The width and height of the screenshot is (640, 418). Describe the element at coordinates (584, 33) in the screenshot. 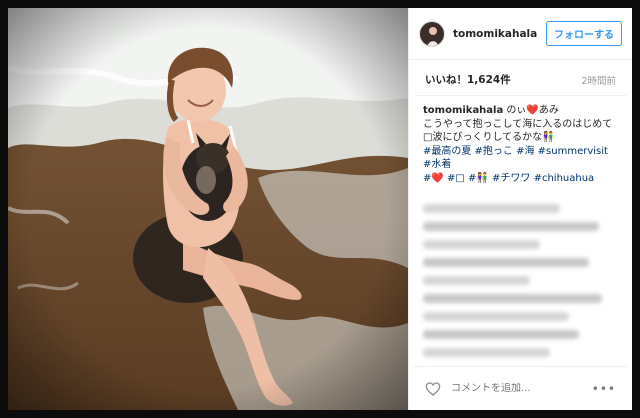

I see `follow-button: フォローする` at that location.